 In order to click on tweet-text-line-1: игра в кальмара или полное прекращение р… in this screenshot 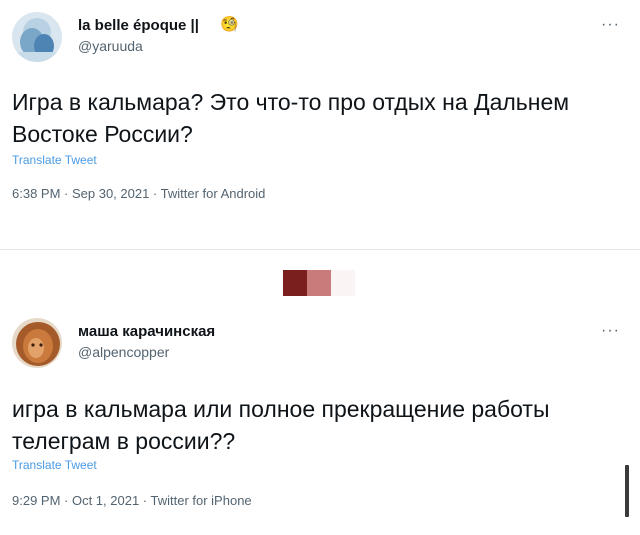, I will do `click(281, 409)`.